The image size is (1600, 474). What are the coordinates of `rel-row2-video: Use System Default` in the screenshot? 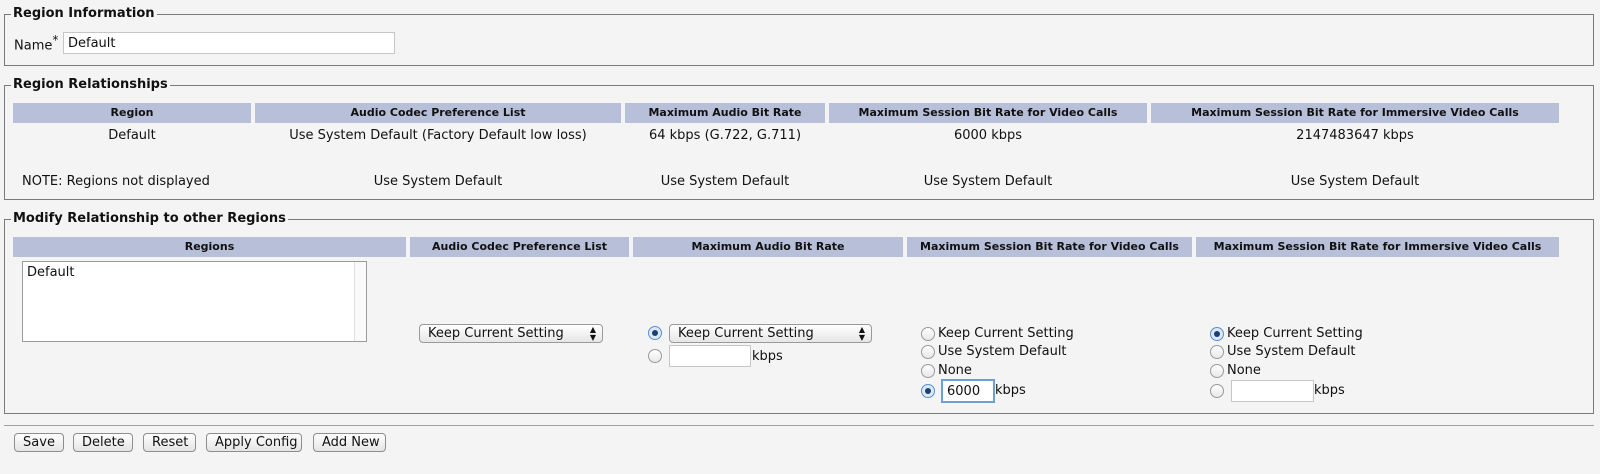 It's located at (988, 181).